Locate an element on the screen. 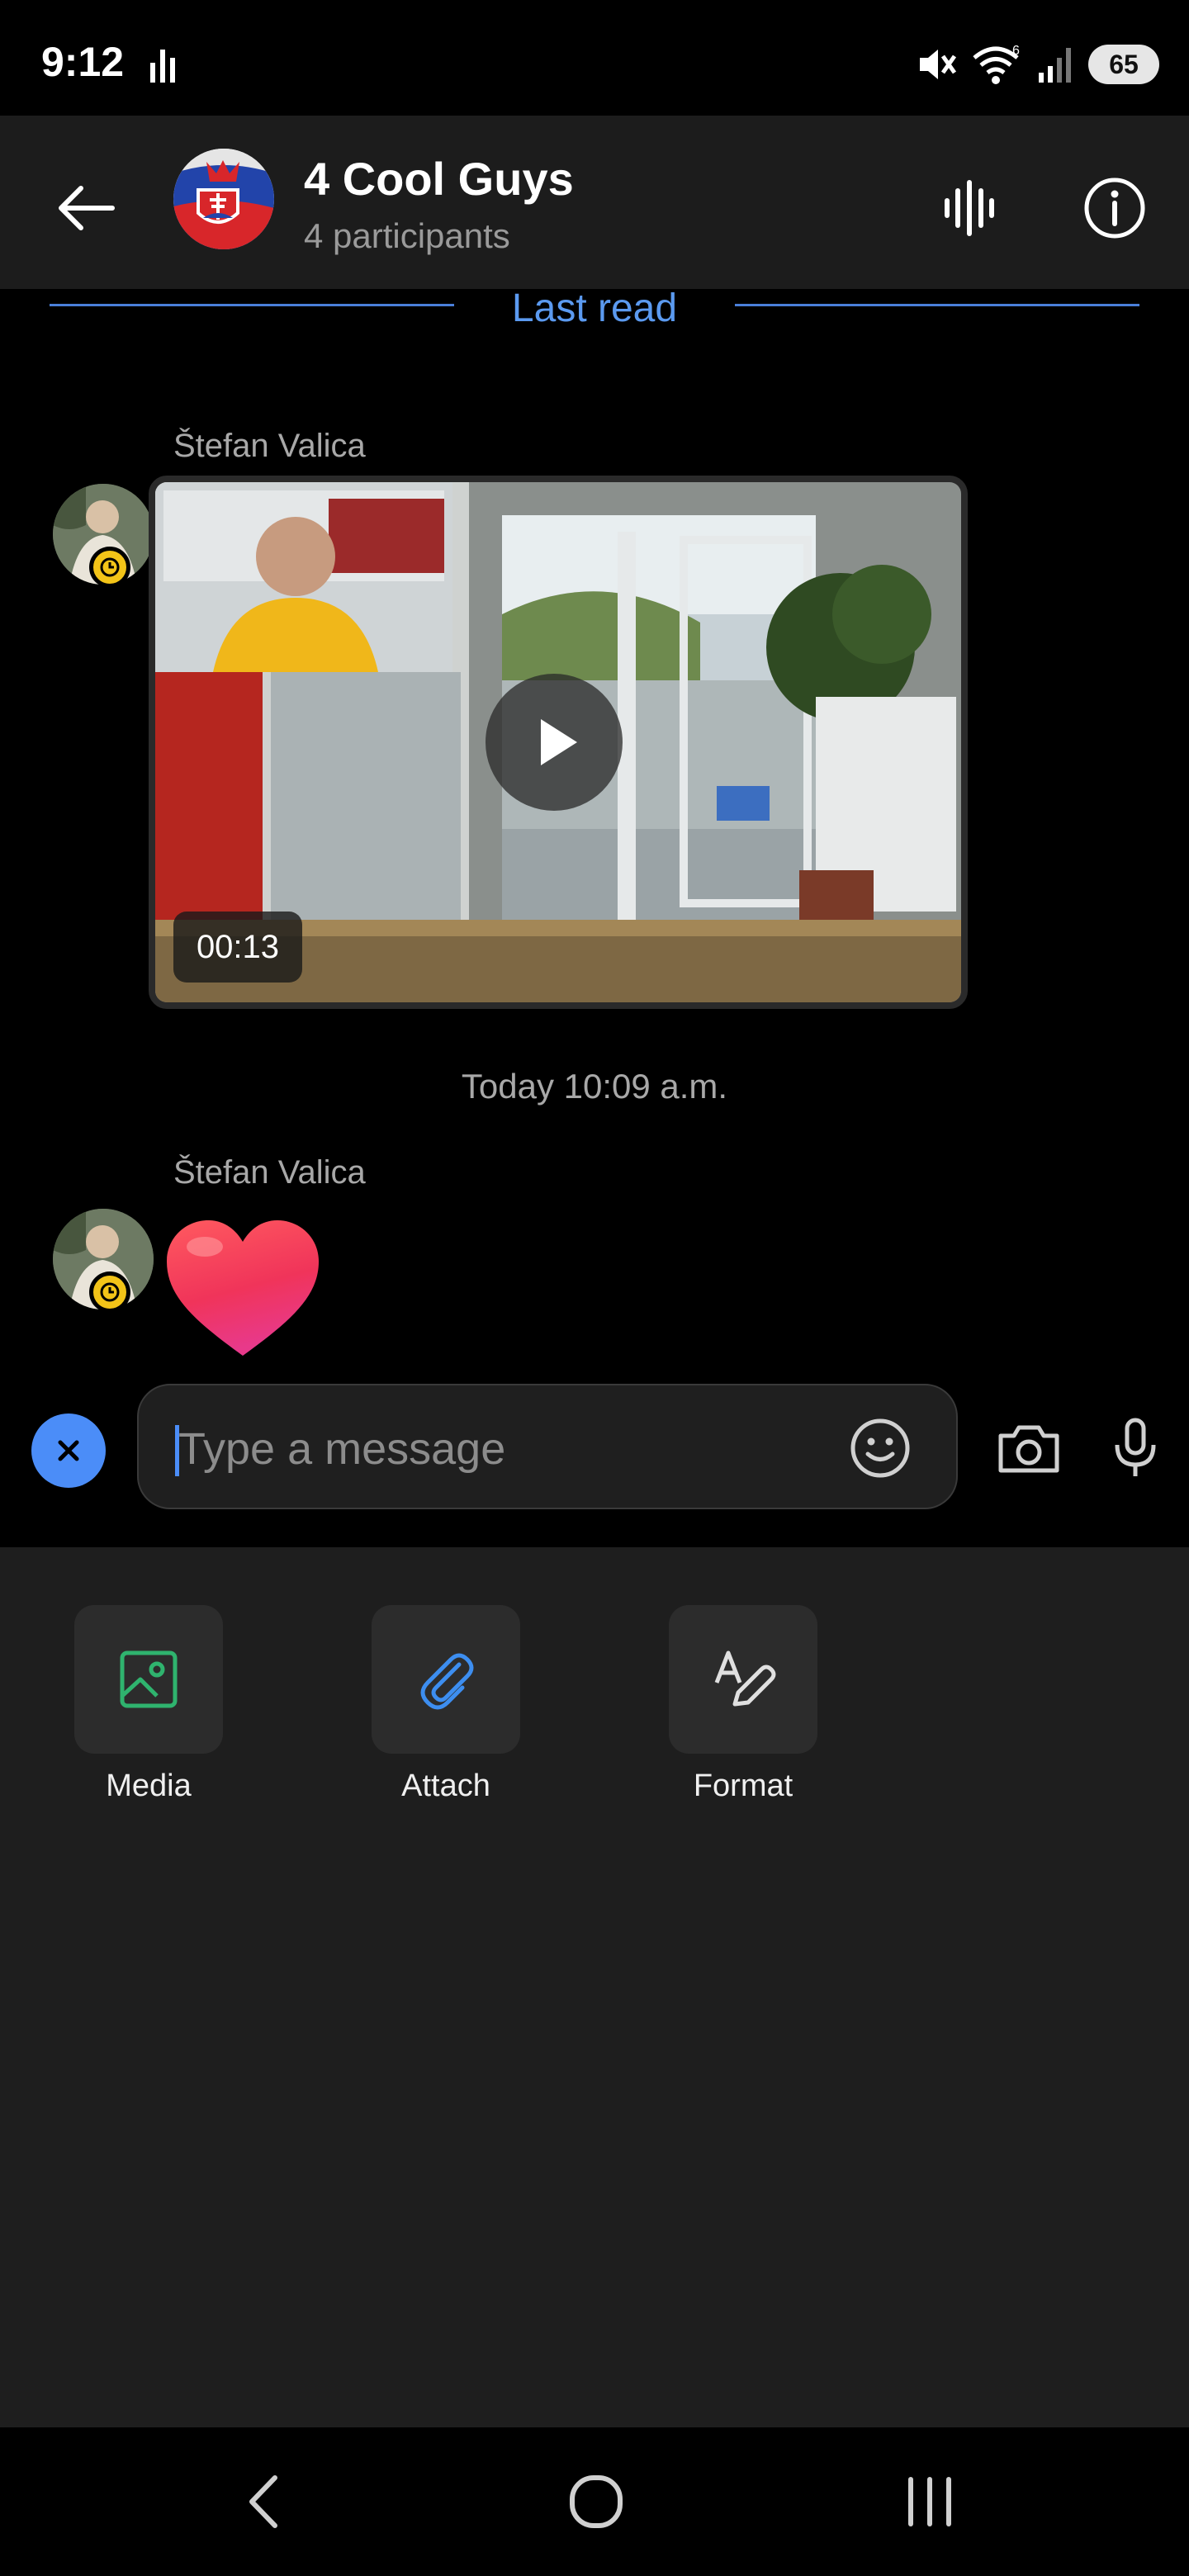 The image size is (1189, 2576). close-panel-button is located at coordinates (68, 1450).